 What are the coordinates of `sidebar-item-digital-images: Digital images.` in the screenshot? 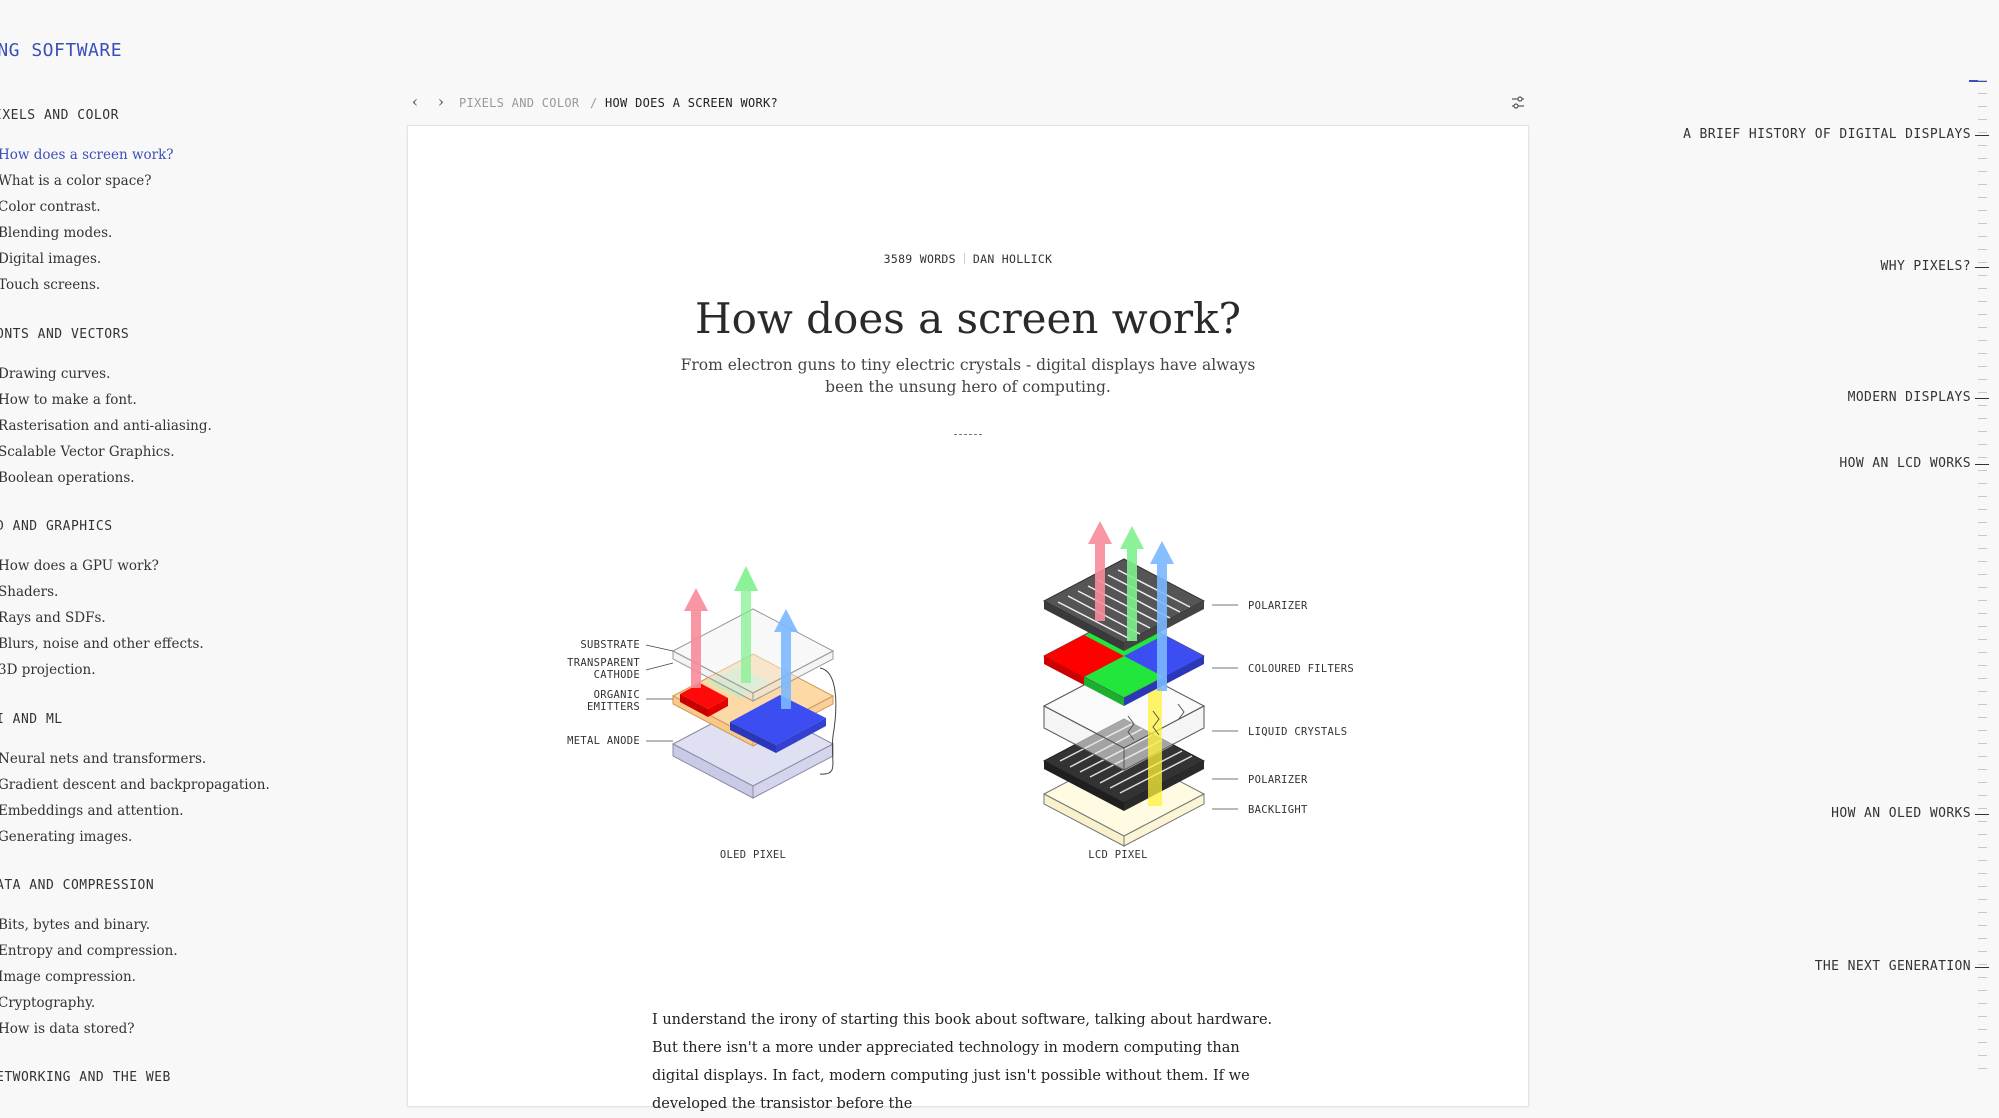 It's located at (50, 259).